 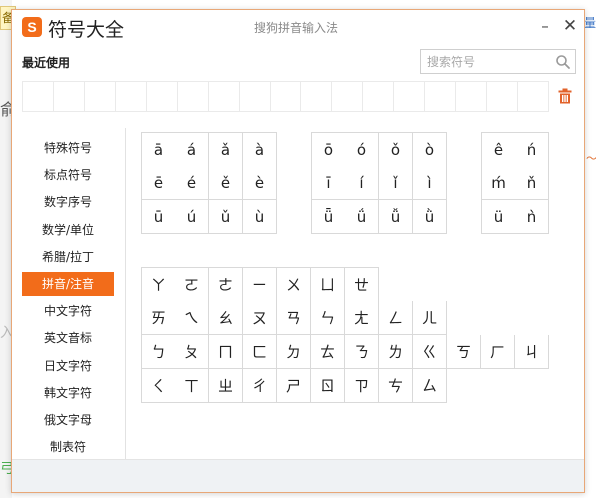 I want to click on search-icon, so click(x=563, y=62).